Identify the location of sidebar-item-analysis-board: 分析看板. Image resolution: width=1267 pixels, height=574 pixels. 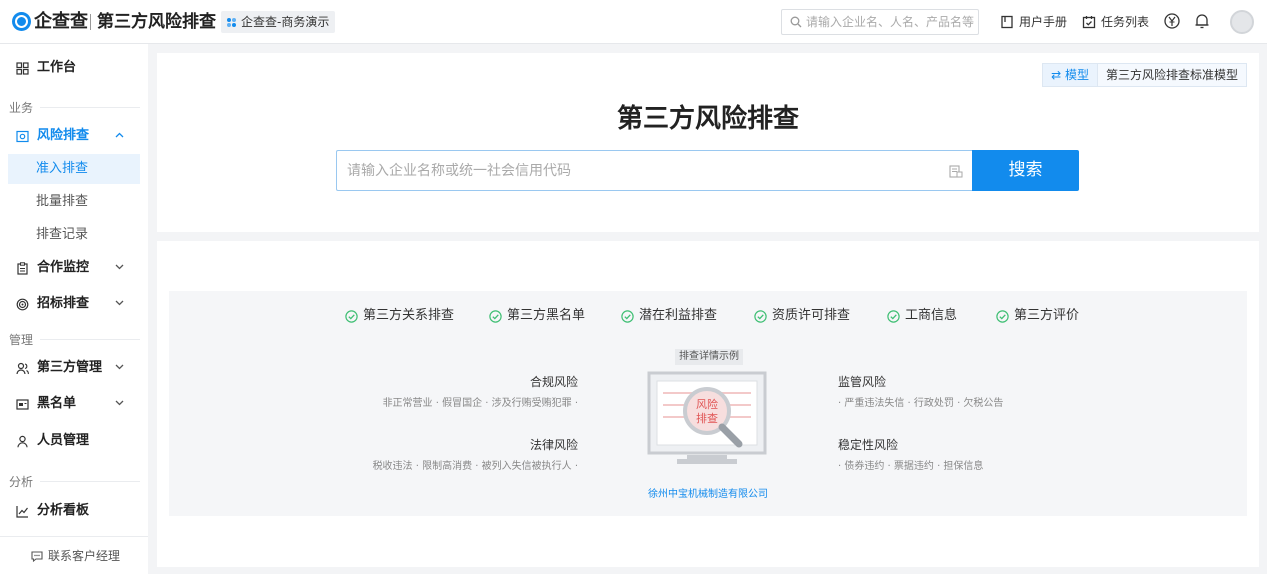
(74, 511).